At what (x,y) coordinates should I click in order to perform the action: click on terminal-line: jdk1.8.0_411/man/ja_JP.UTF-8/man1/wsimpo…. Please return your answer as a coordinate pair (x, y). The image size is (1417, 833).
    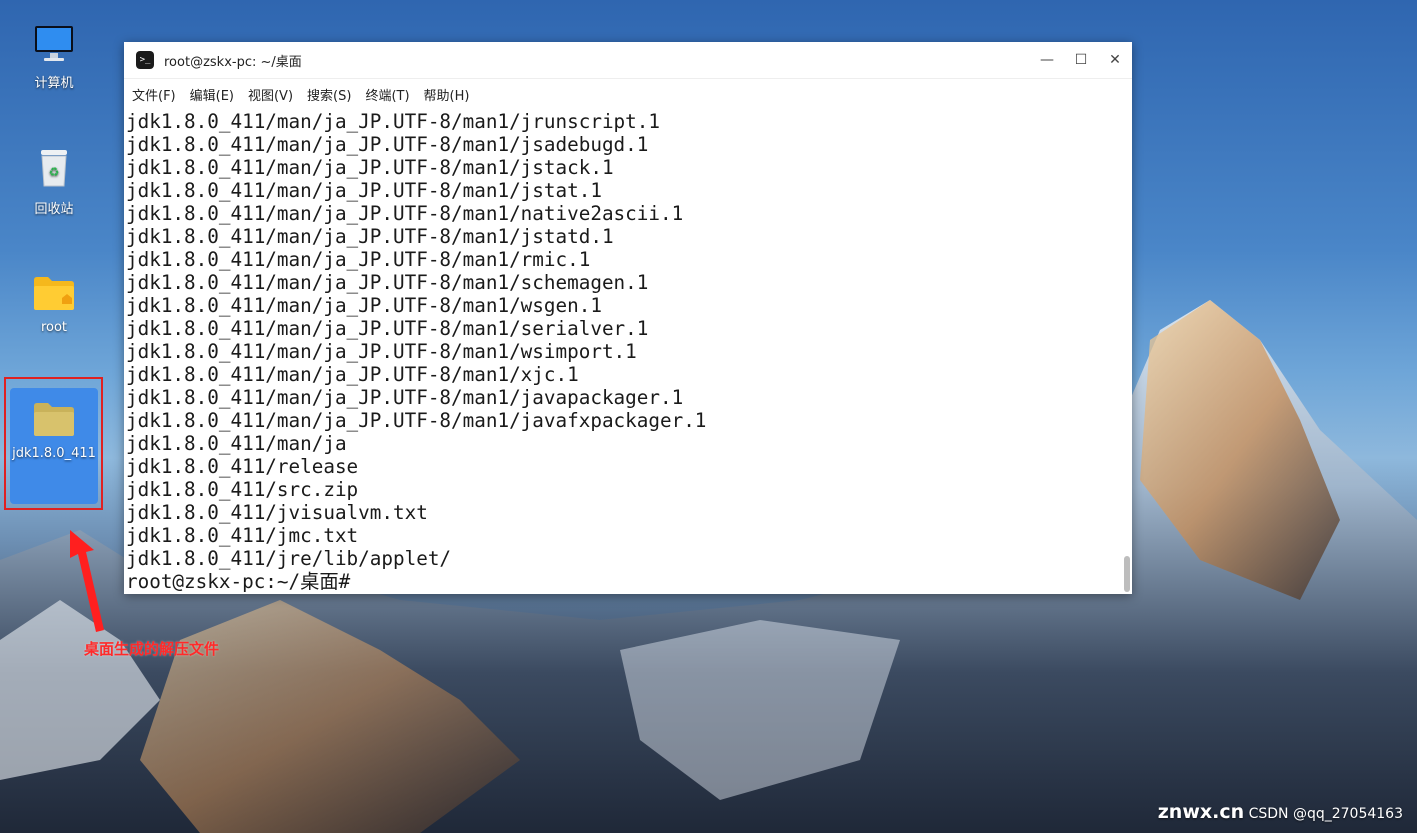
    Looking at the image, I should click on (381, 351).